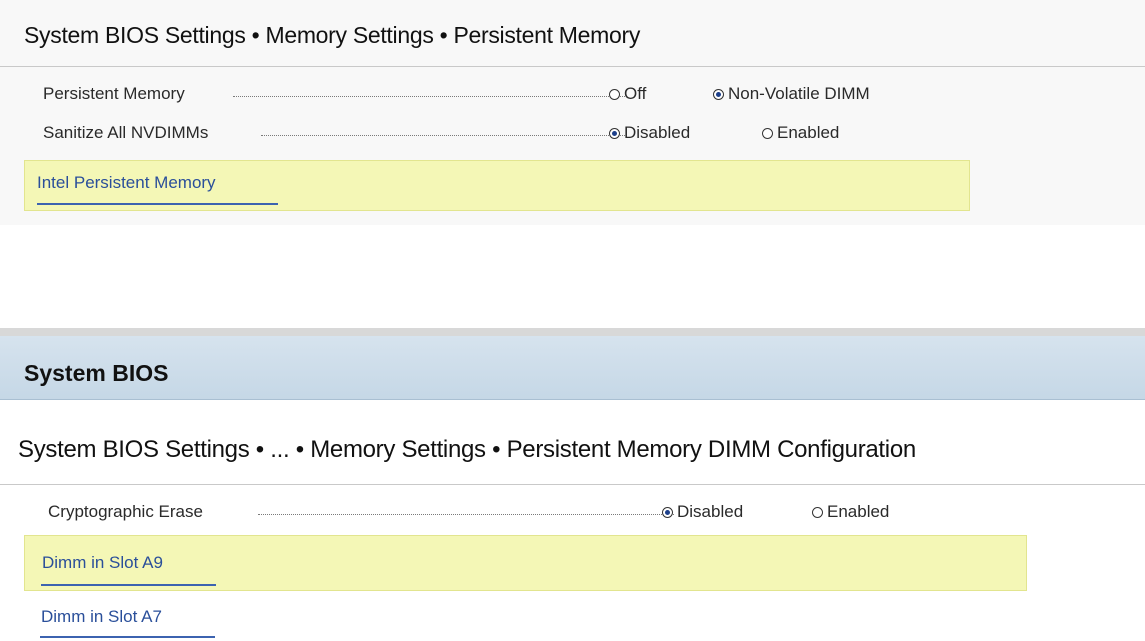  I want to click on window-title: System BIOS, so click(96, 373).